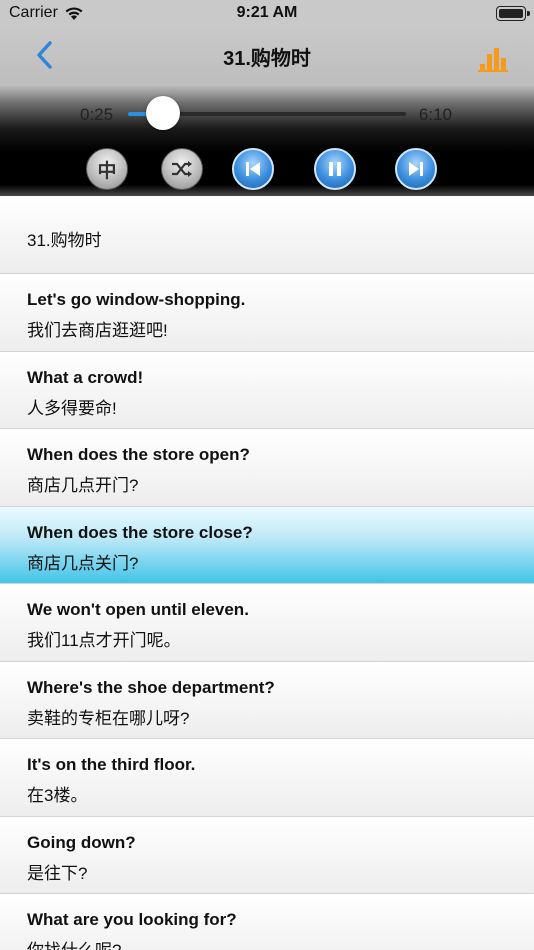 The image size is (534, 950). I want to click on sentence-english: What a crowd!, so click(85, 377).